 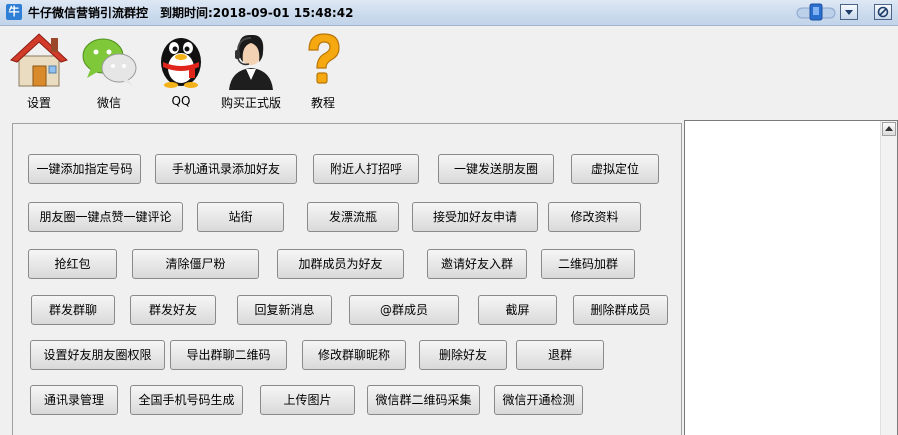 I want to click on tray-icon, so click(x=816, y=12).